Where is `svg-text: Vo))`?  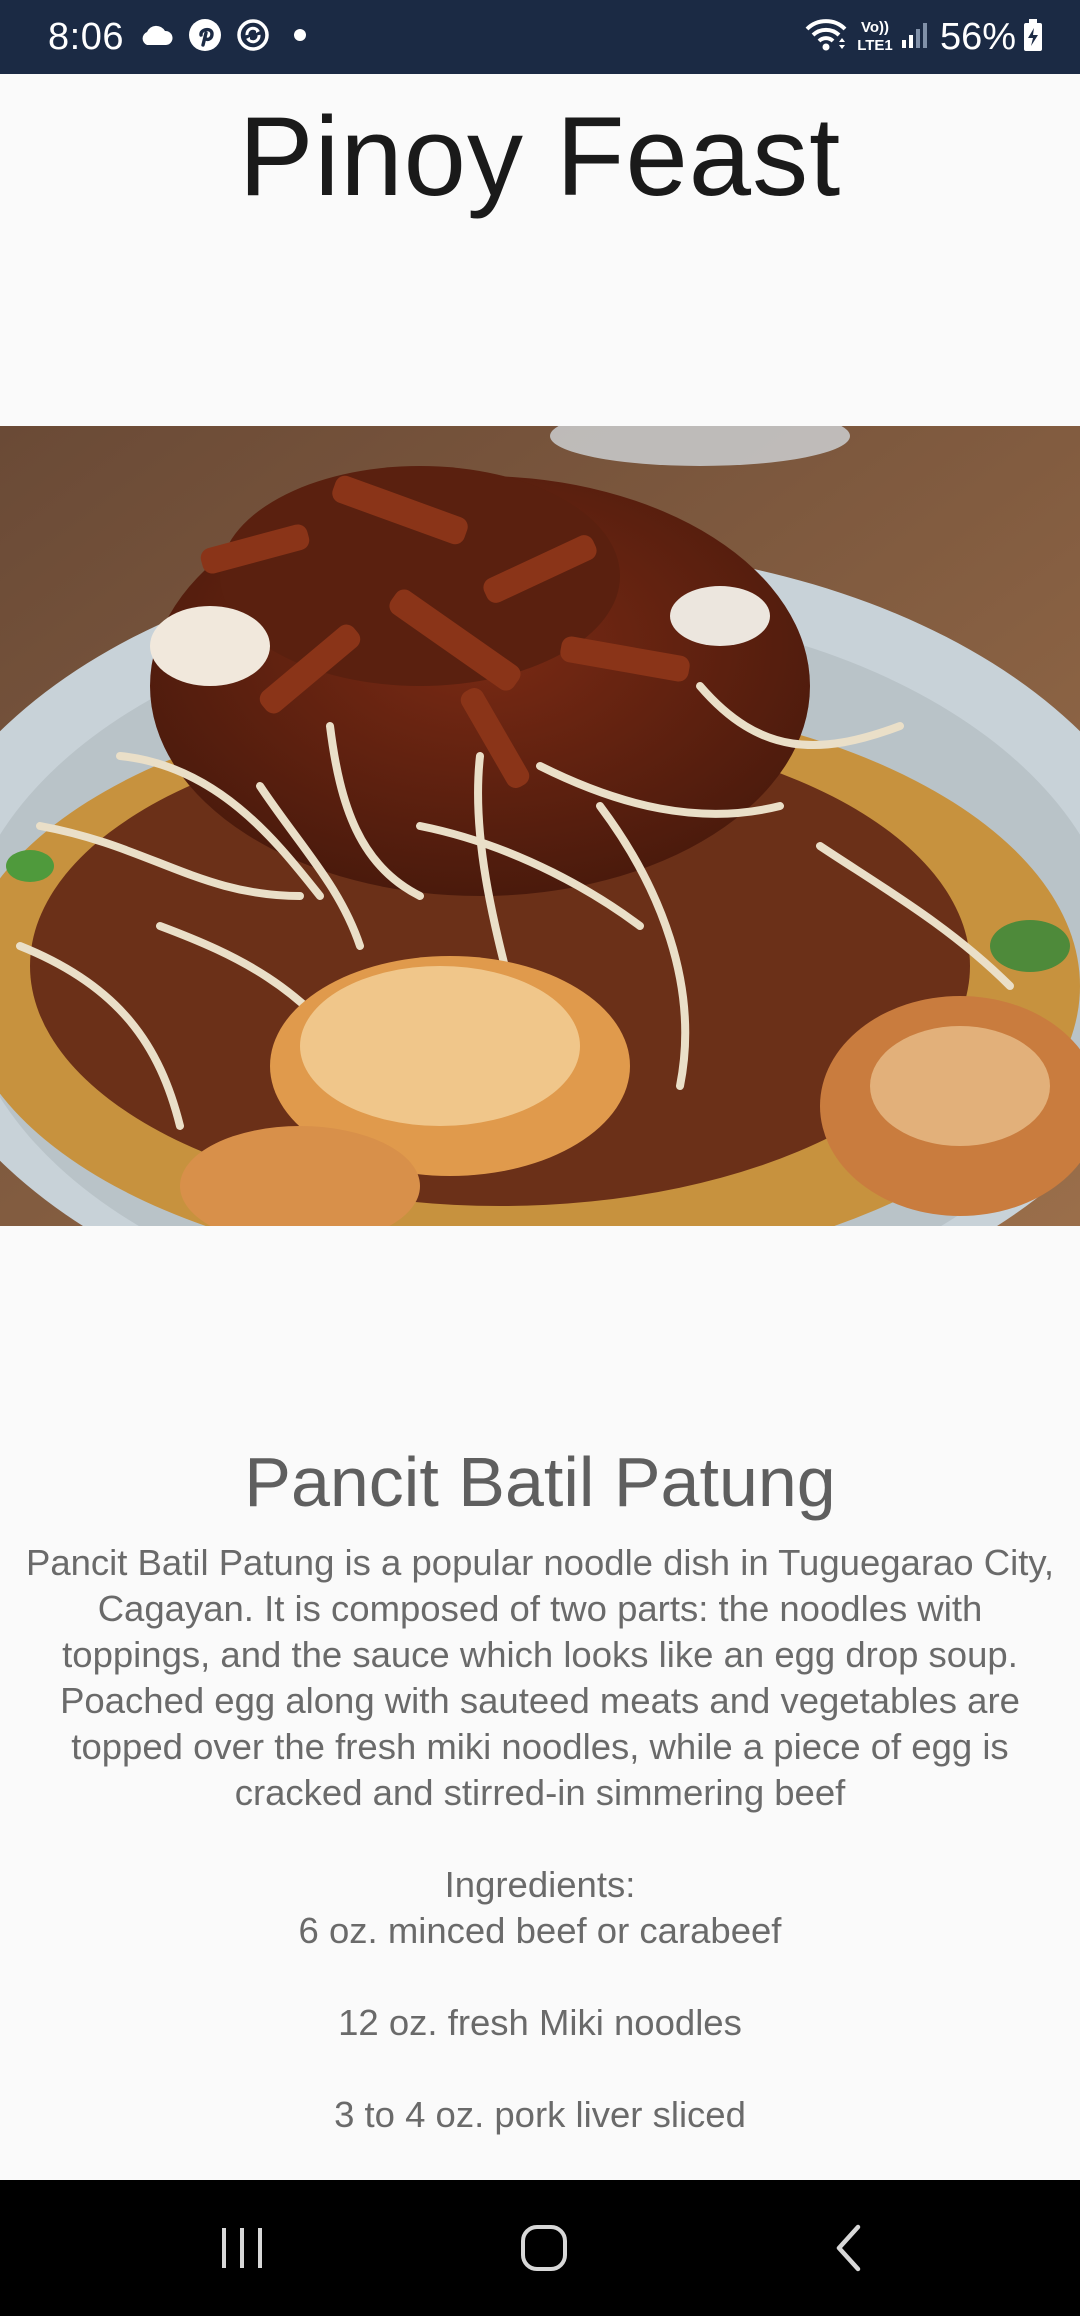
svg-text: Vo)) is located at coordinates (875, 27).